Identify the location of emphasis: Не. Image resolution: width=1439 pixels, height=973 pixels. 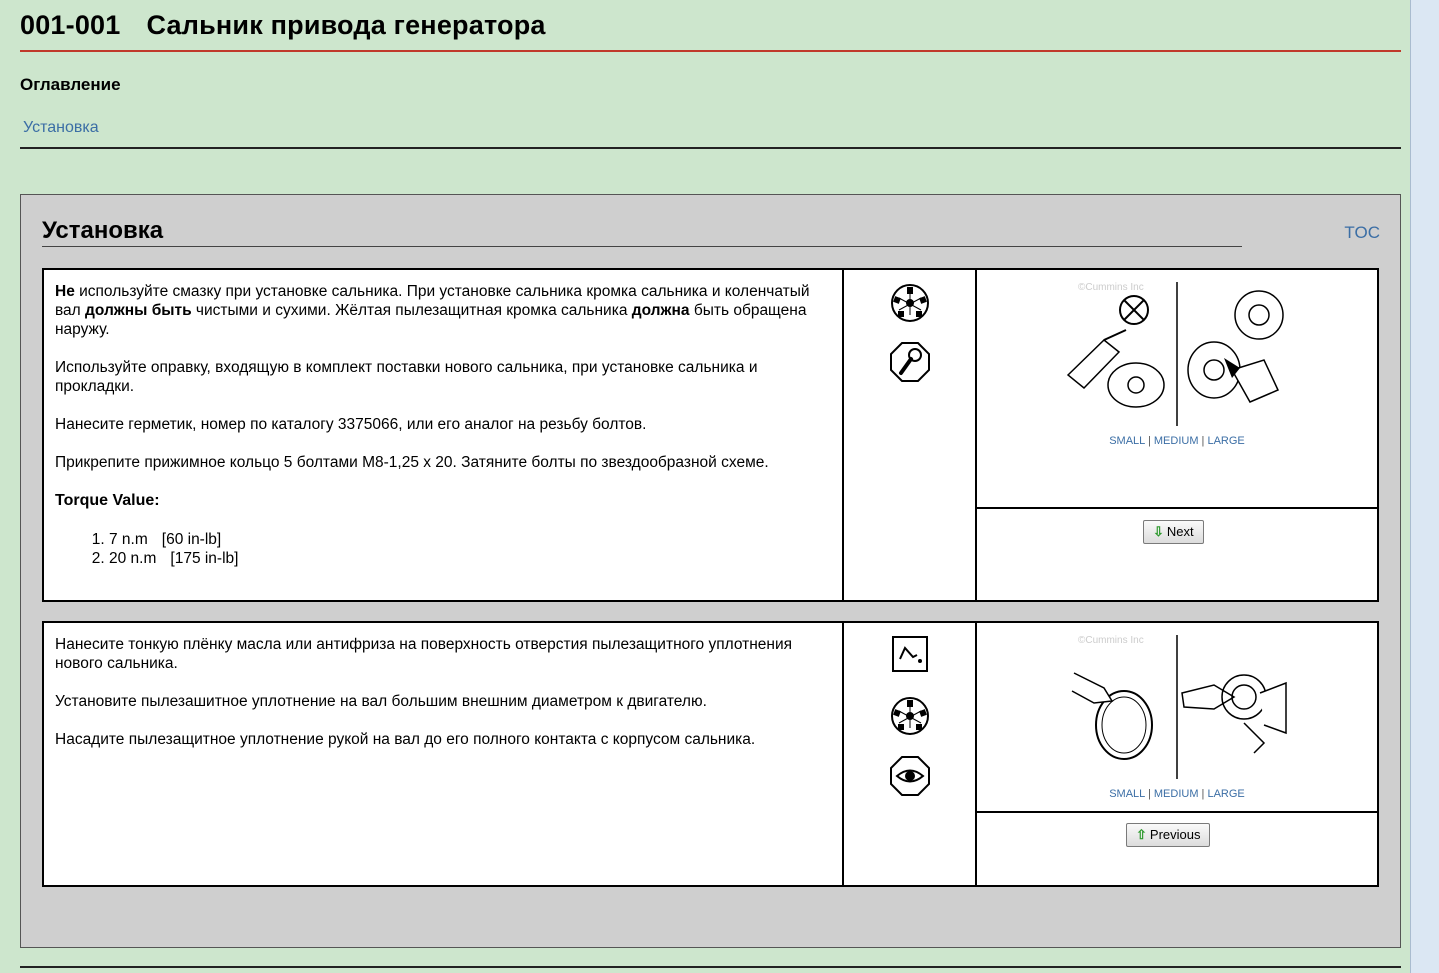
(65, 291).